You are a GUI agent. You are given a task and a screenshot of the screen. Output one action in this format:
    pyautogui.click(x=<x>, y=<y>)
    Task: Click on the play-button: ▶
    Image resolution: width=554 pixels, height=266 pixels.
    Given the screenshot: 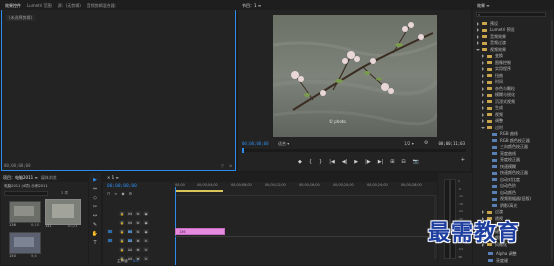 What is the action you would take?
    pyautogui.click(x=356, y=162)
    